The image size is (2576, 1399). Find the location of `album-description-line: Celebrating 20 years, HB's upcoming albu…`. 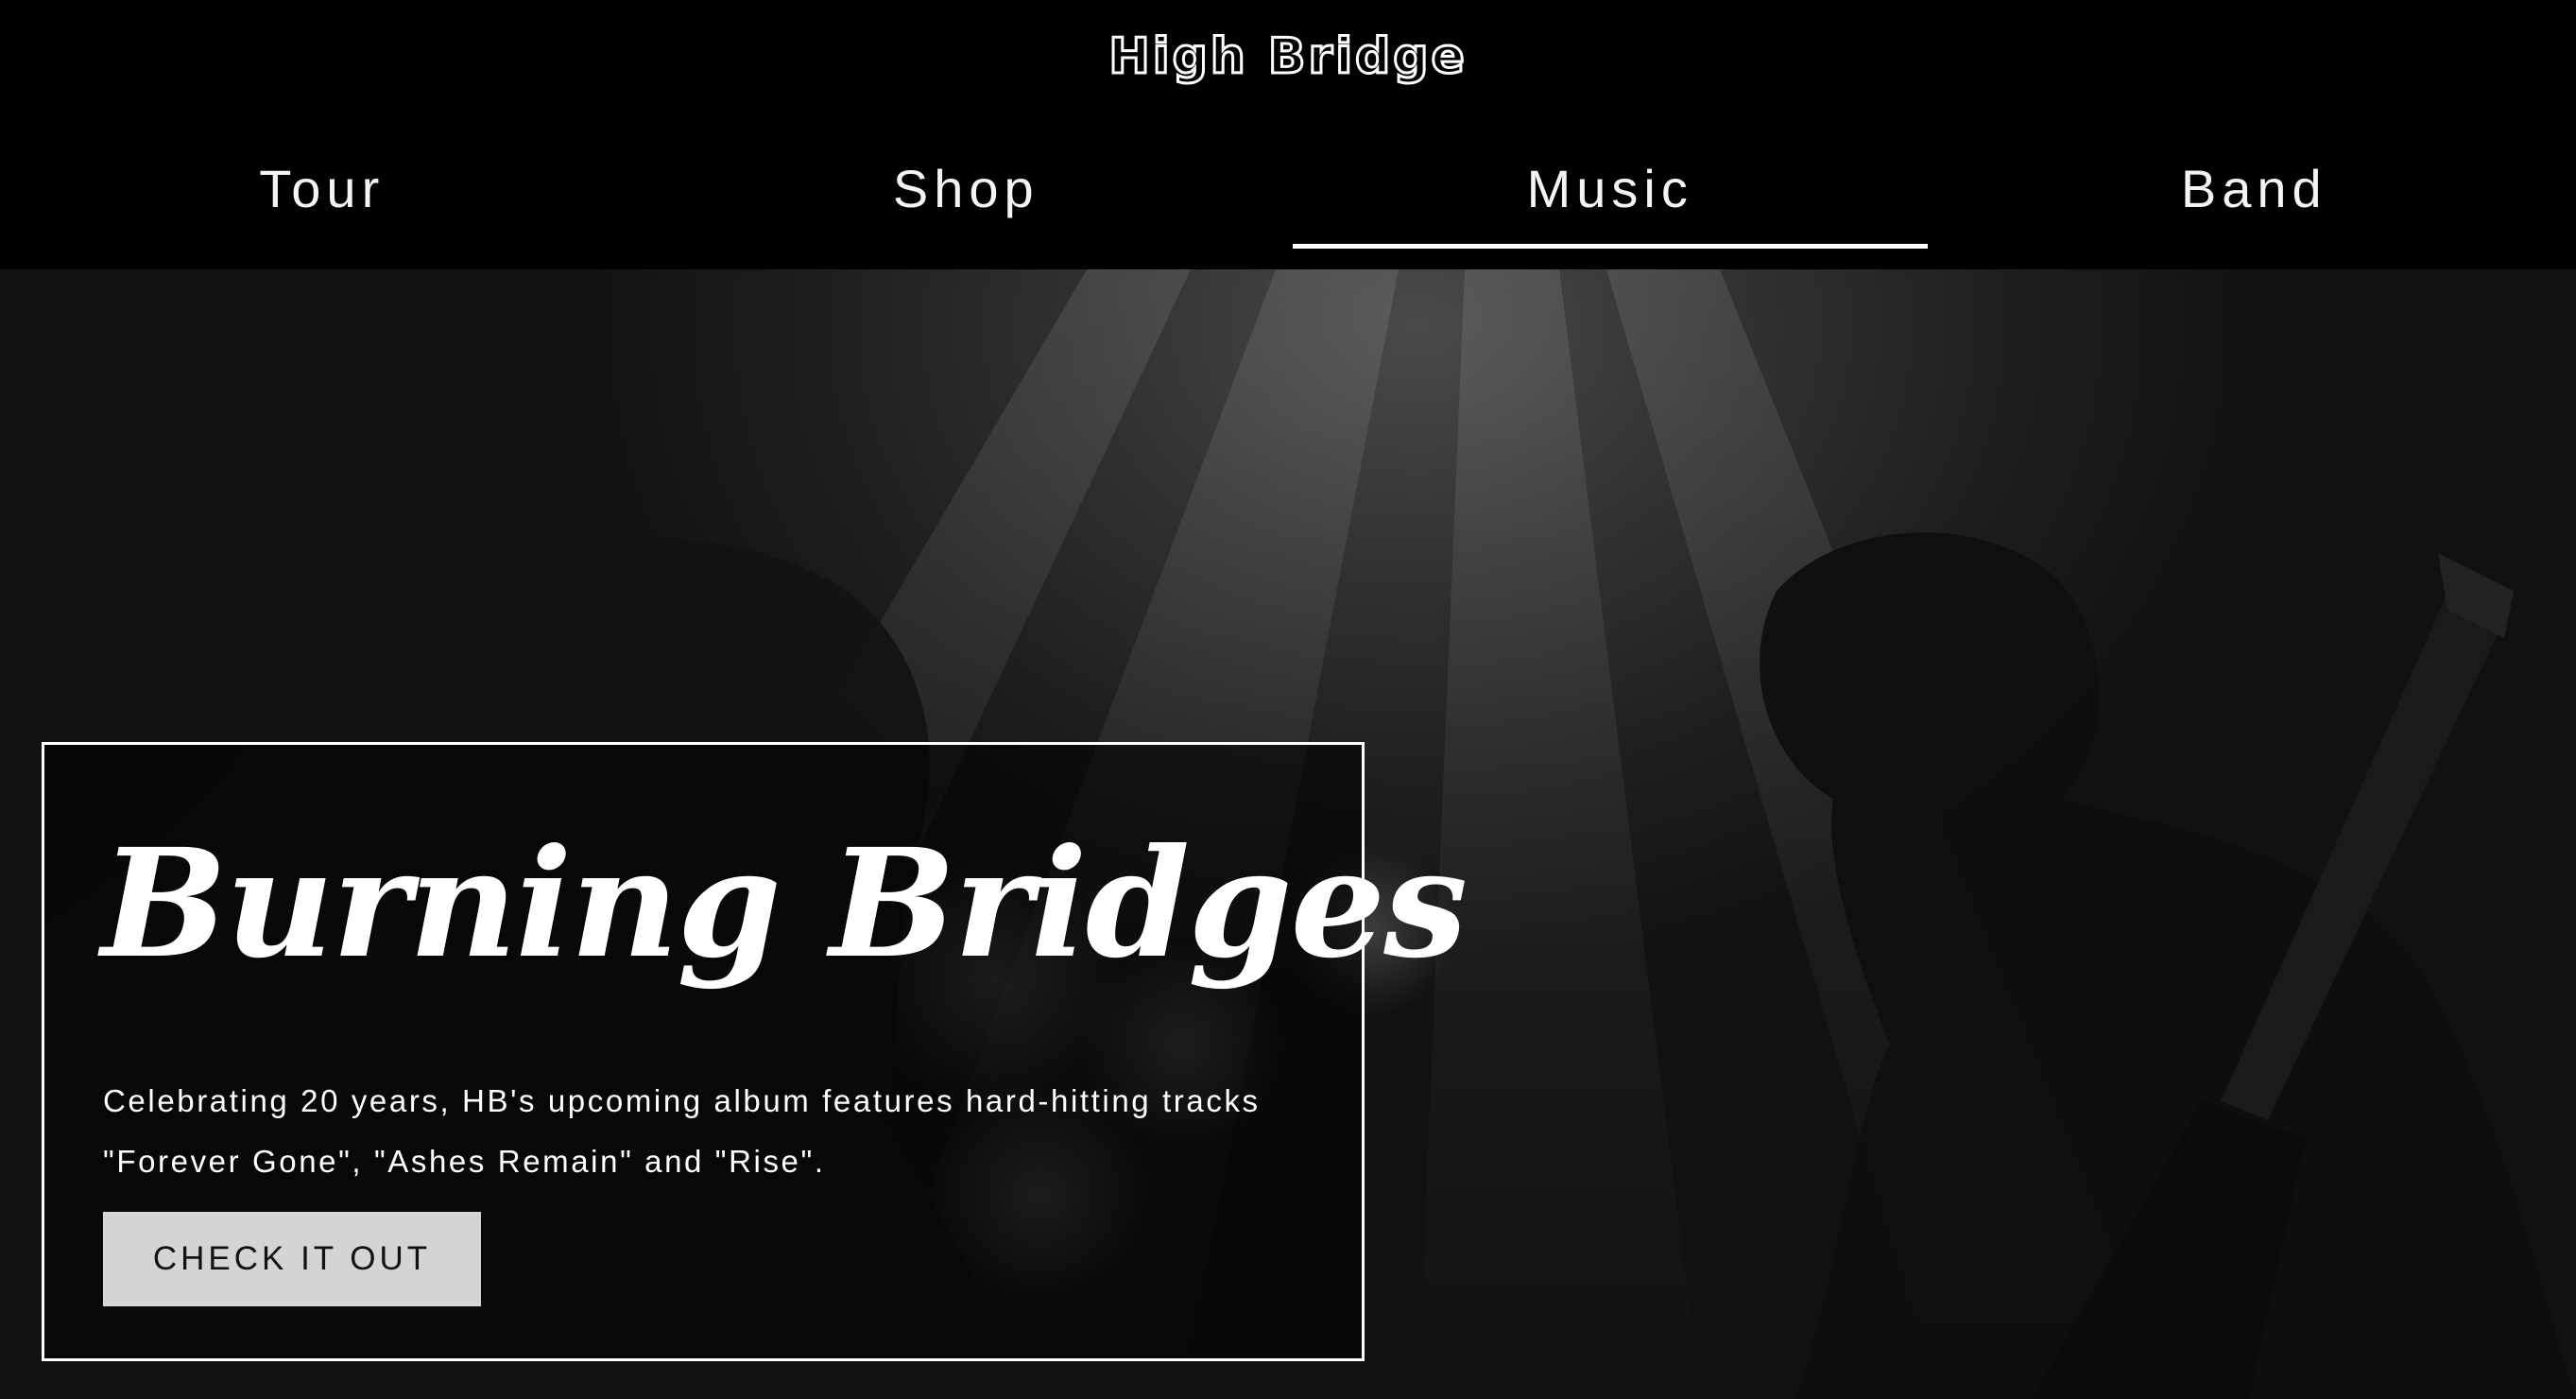

album-description-line: Celebrating 20 years, HB's upcoming albu… is located at coordinates (682, 1100).